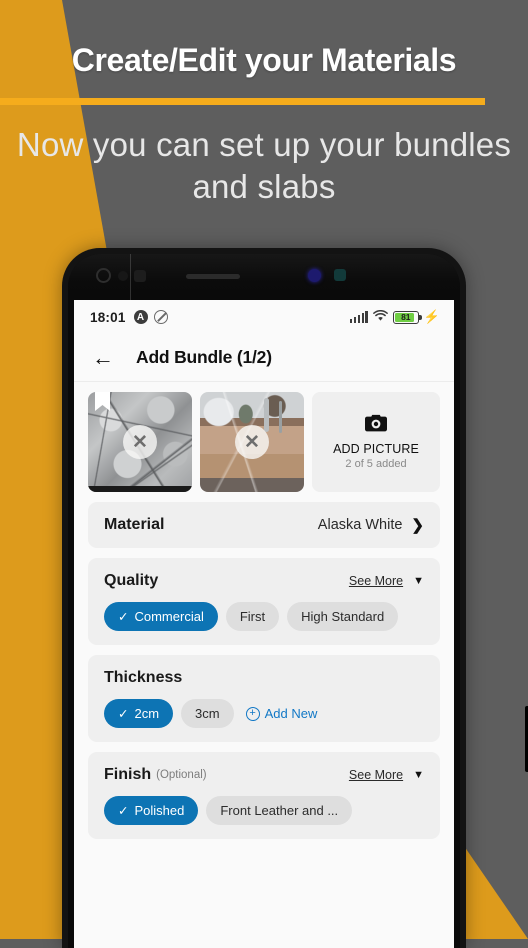 This screenshot has height=948, width=528. Describe the element at coordinates (360, 525) in the screenshot. I see `material-value: Alaska White` at that location.